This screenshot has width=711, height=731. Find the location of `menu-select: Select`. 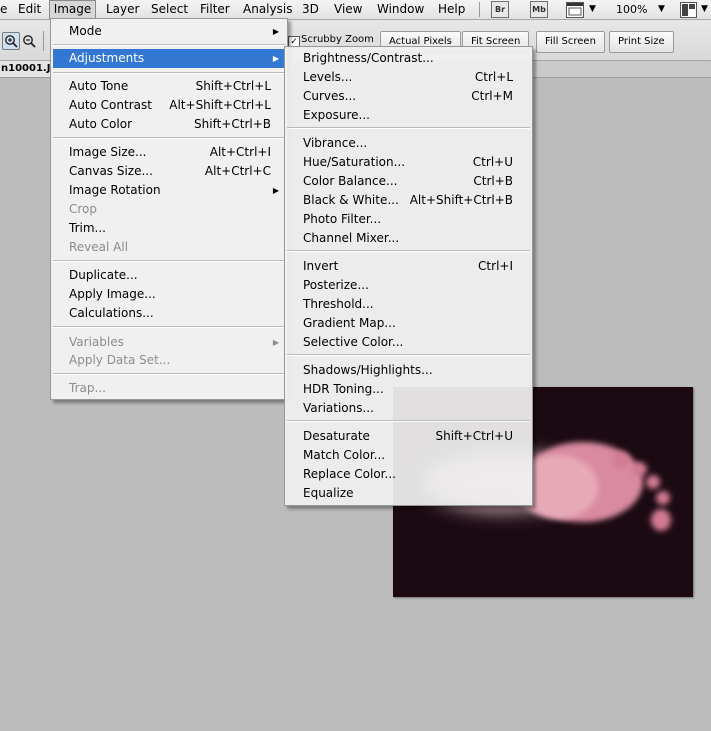

menu-select: Select is located at coordinates (169, 9).